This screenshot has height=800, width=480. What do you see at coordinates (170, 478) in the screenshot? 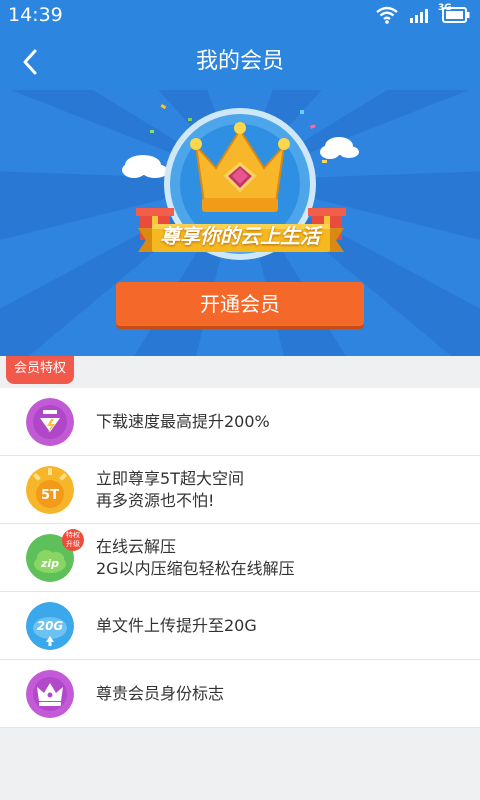
I see `feature-title: 立即尊享5T超大空间` at bounding box center [170, 478].